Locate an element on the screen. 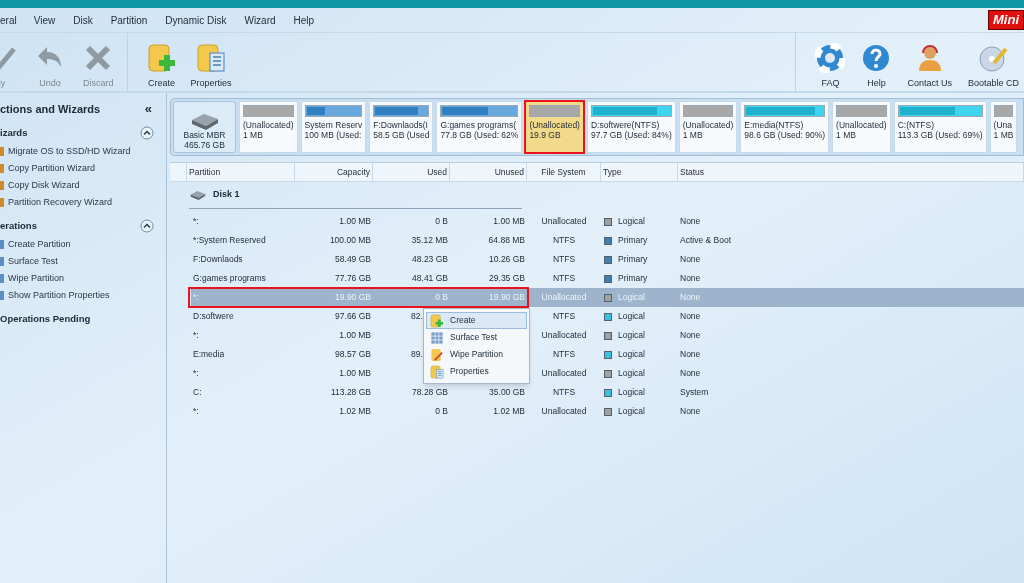  sidebar-item: Partition Recovery Wizard is located at coordinates (60, 202).